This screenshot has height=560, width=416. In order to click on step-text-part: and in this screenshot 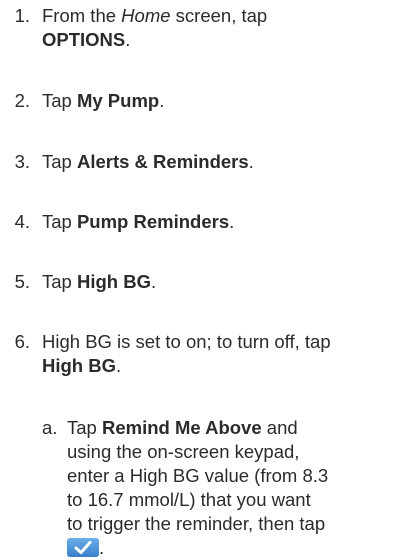, I will do `click(279, 427)`.